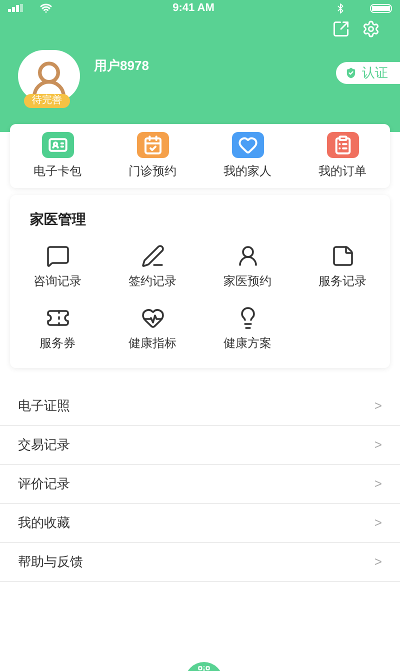 The width and height of the screenshot is (400, 671). I want to click on service-label: 服务券, so click(58, 343).